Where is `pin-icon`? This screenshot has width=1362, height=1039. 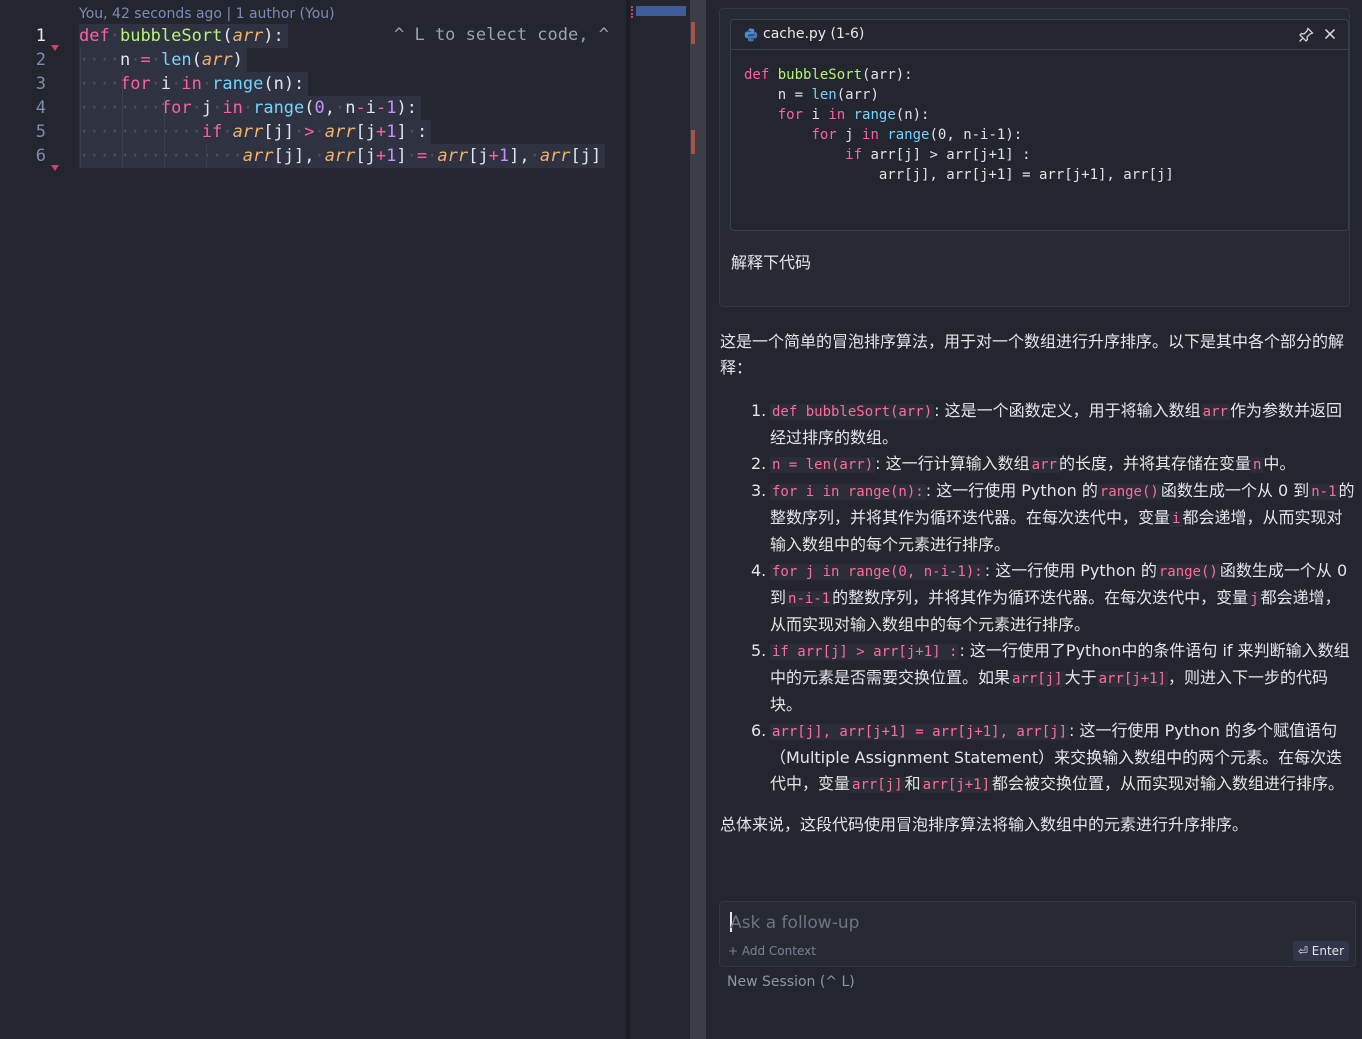
pin-icon is located at coordinates (1306, 35).